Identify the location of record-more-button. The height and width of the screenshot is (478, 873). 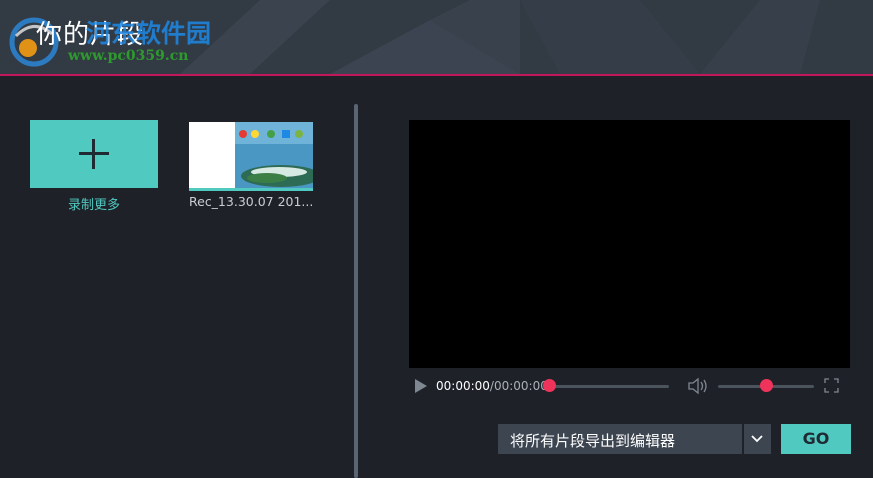
(94, 154).